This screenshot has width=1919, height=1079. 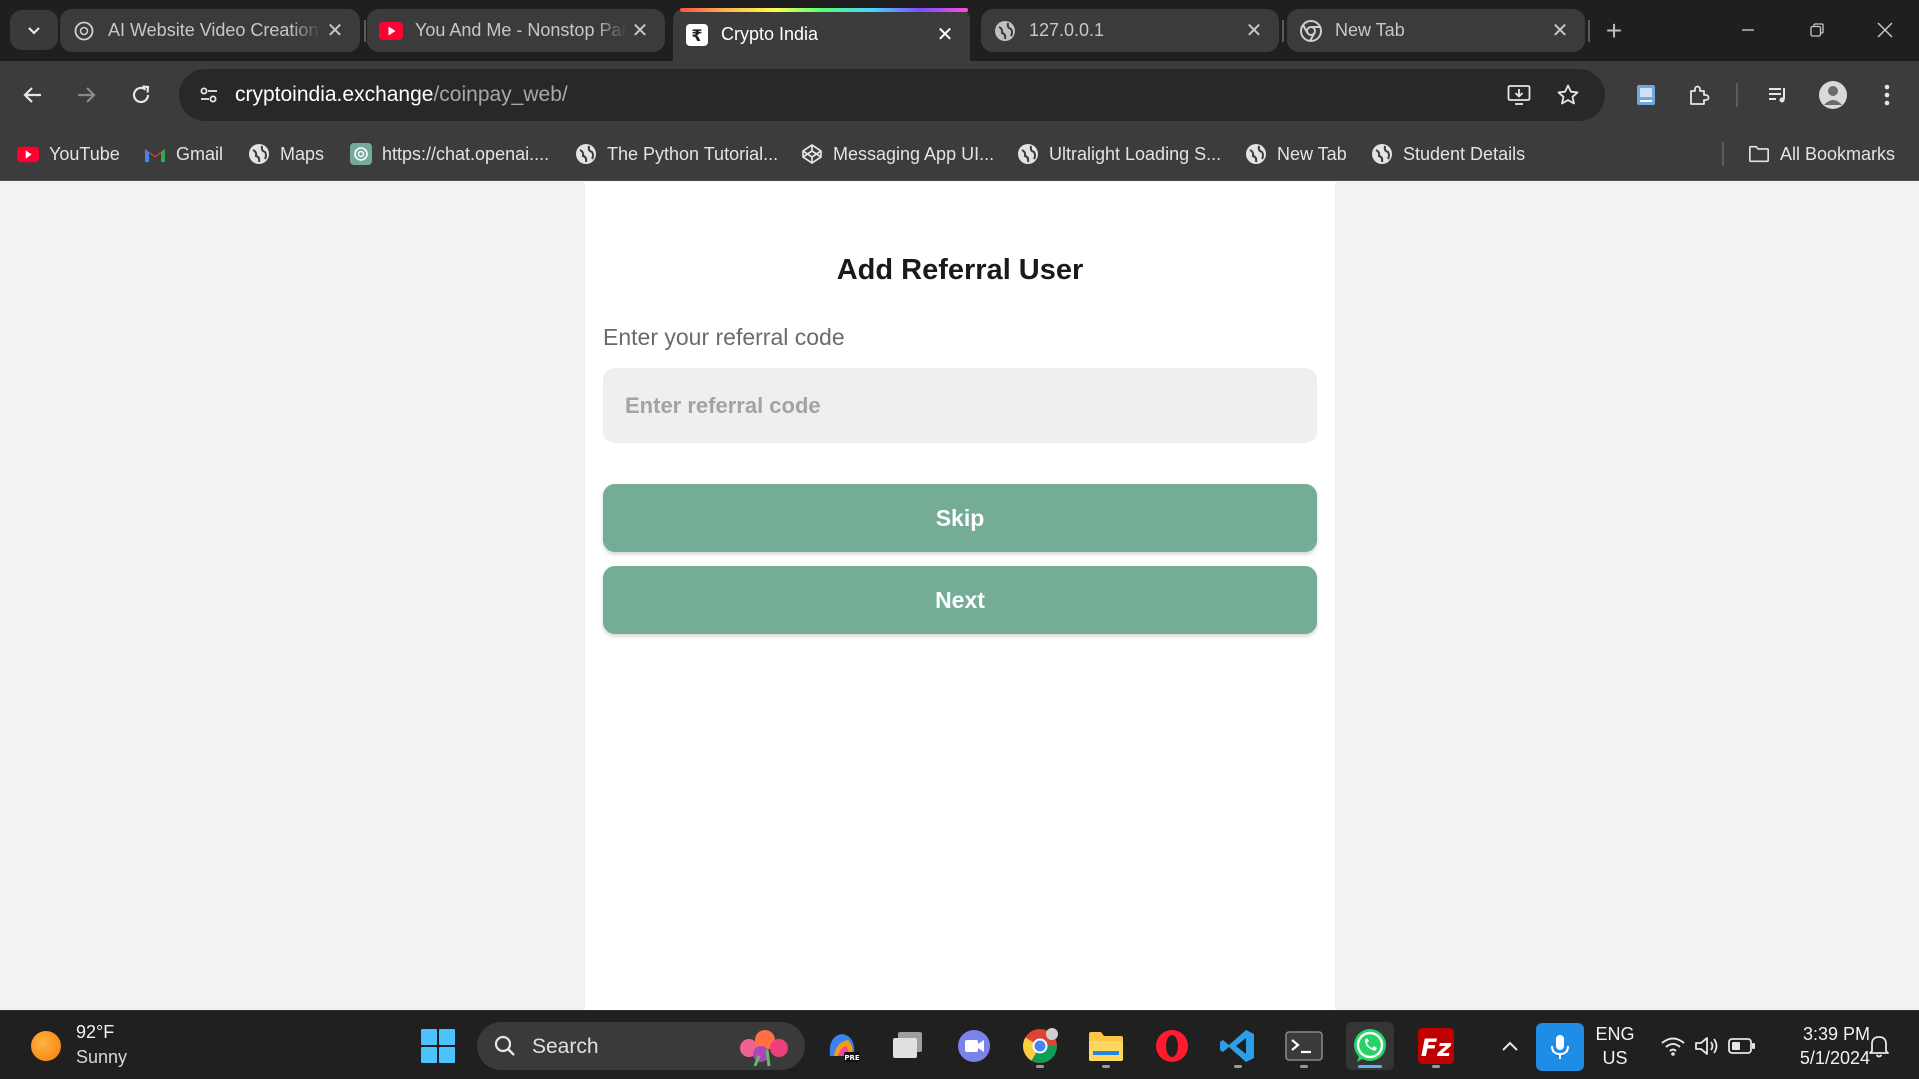 I want to click on taskbar-opera, so click(x=1172, y=1046).